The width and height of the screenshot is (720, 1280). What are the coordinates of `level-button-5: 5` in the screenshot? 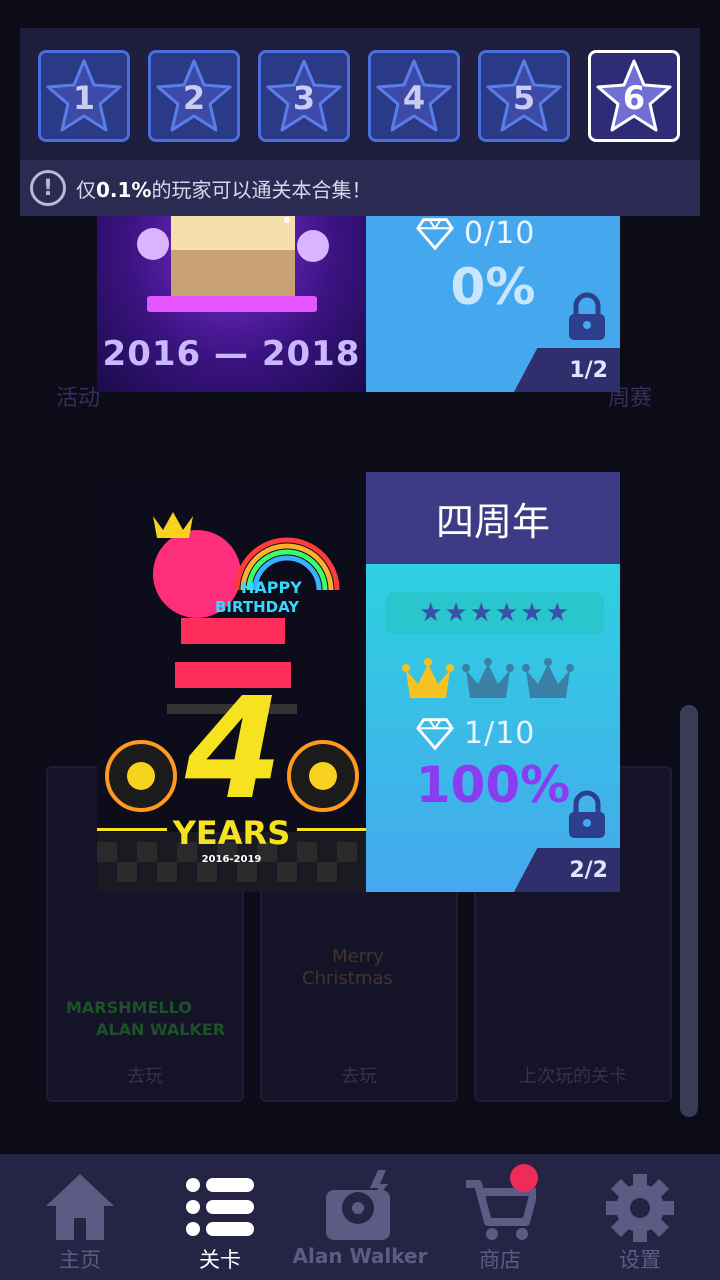 It's located at (524, 96).